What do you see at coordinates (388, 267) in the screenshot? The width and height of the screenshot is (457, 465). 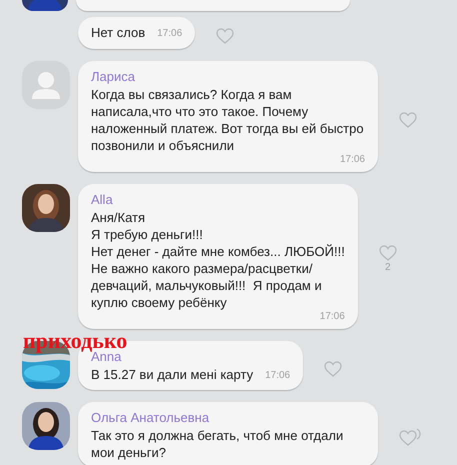 I see `like-count: 2` at bounding box center [388, 267].